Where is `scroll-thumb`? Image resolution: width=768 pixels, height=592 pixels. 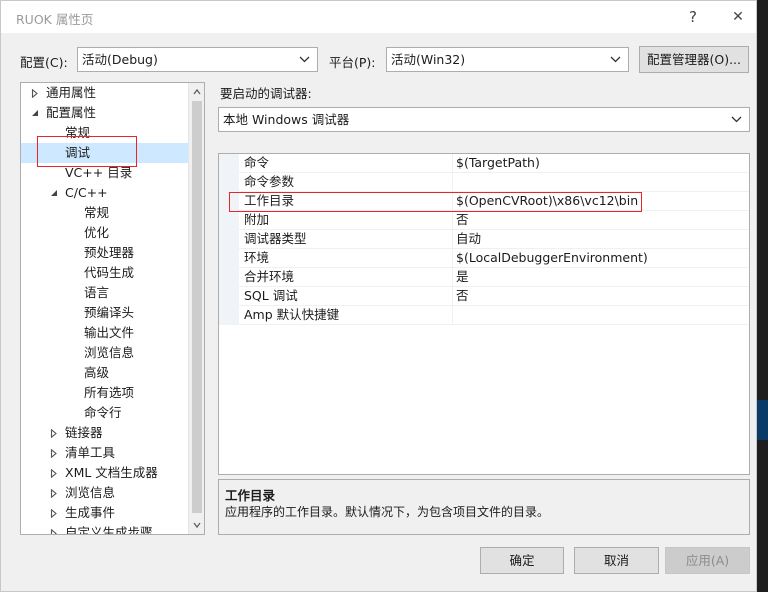
scroll-thumb is located at coordinates (197, 307).